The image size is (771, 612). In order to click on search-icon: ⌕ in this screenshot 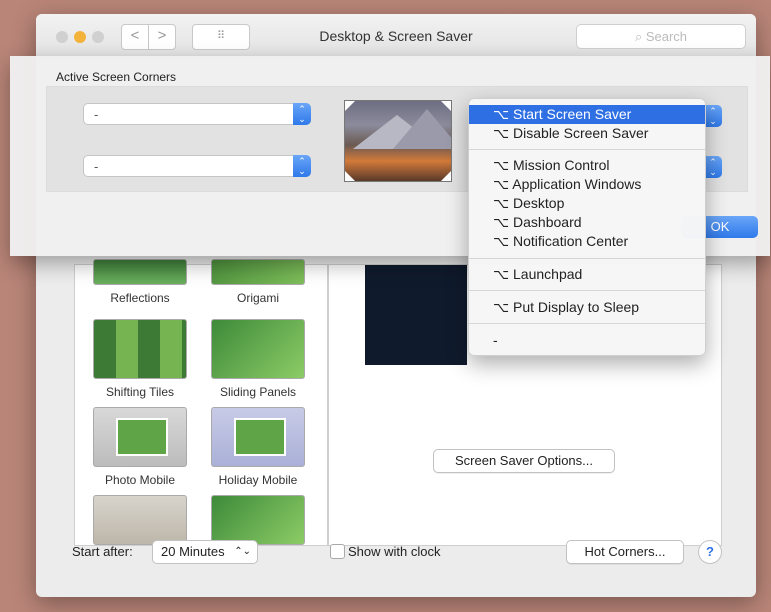, I will do `click(640, 36)`.